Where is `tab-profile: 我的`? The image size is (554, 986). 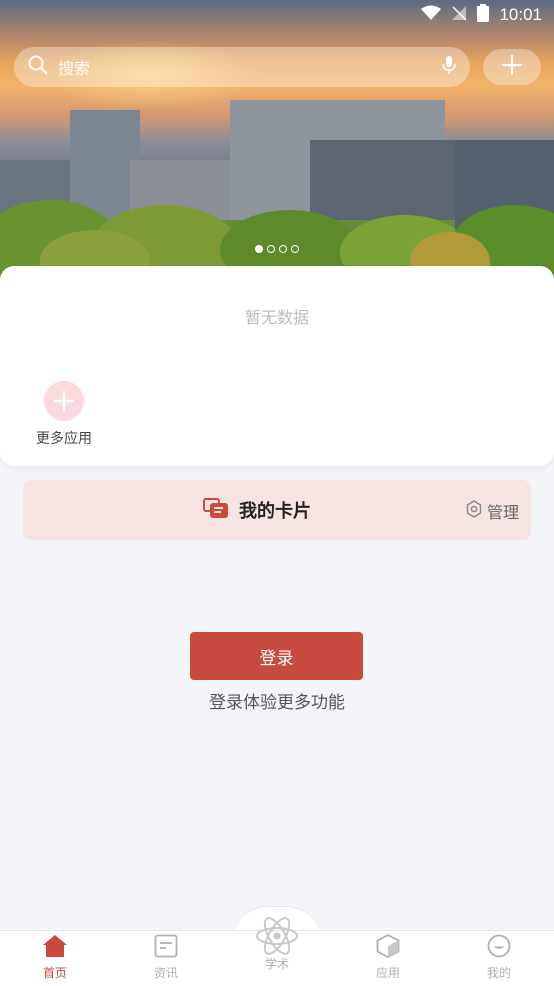 tab-profile: 我的 is located at coordinates (499, 958).